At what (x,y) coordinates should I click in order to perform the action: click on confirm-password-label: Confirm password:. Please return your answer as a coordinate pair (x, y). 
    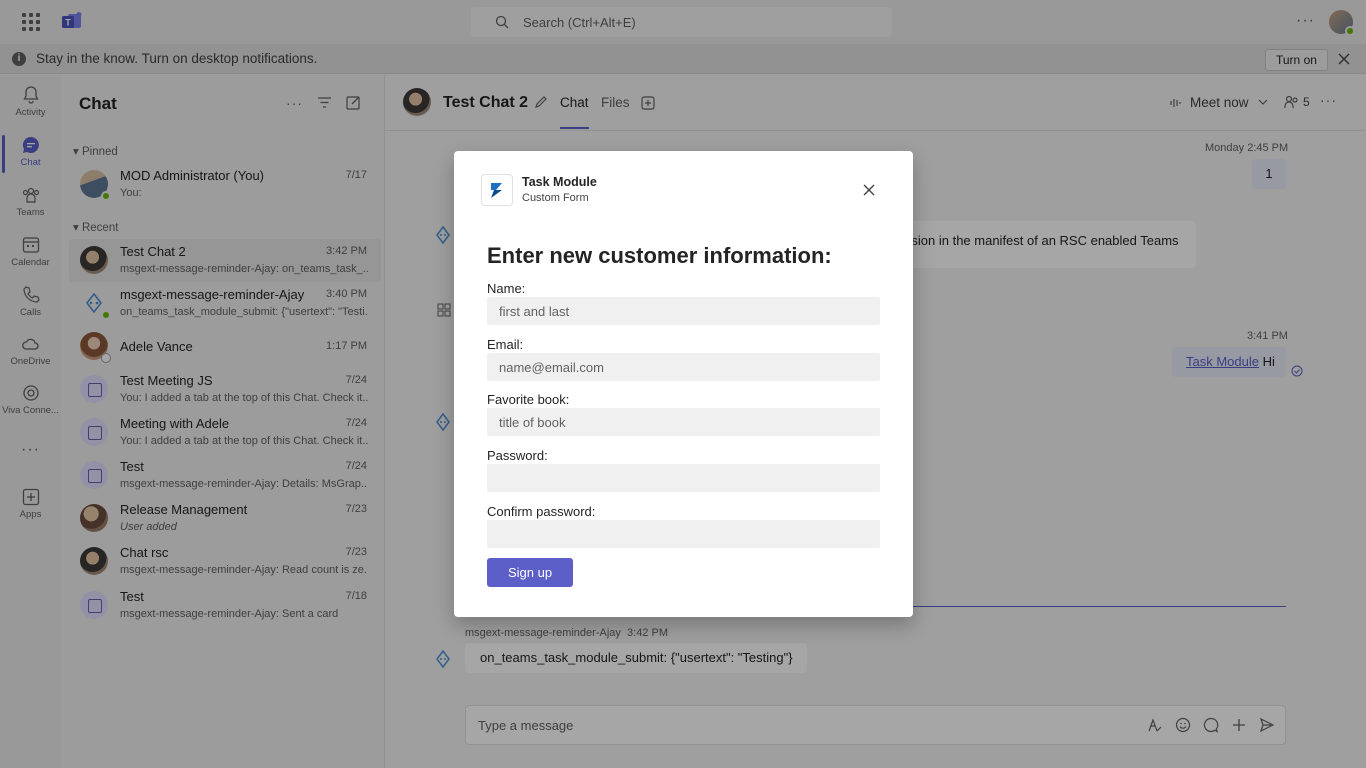
    Looking at the image, I should click on (541, 511).